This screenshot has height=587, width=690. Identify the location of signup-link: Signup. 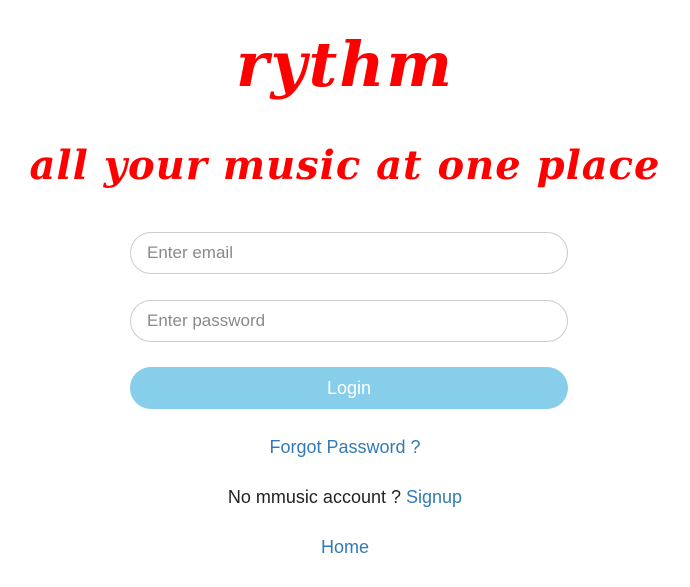
(434, 497).